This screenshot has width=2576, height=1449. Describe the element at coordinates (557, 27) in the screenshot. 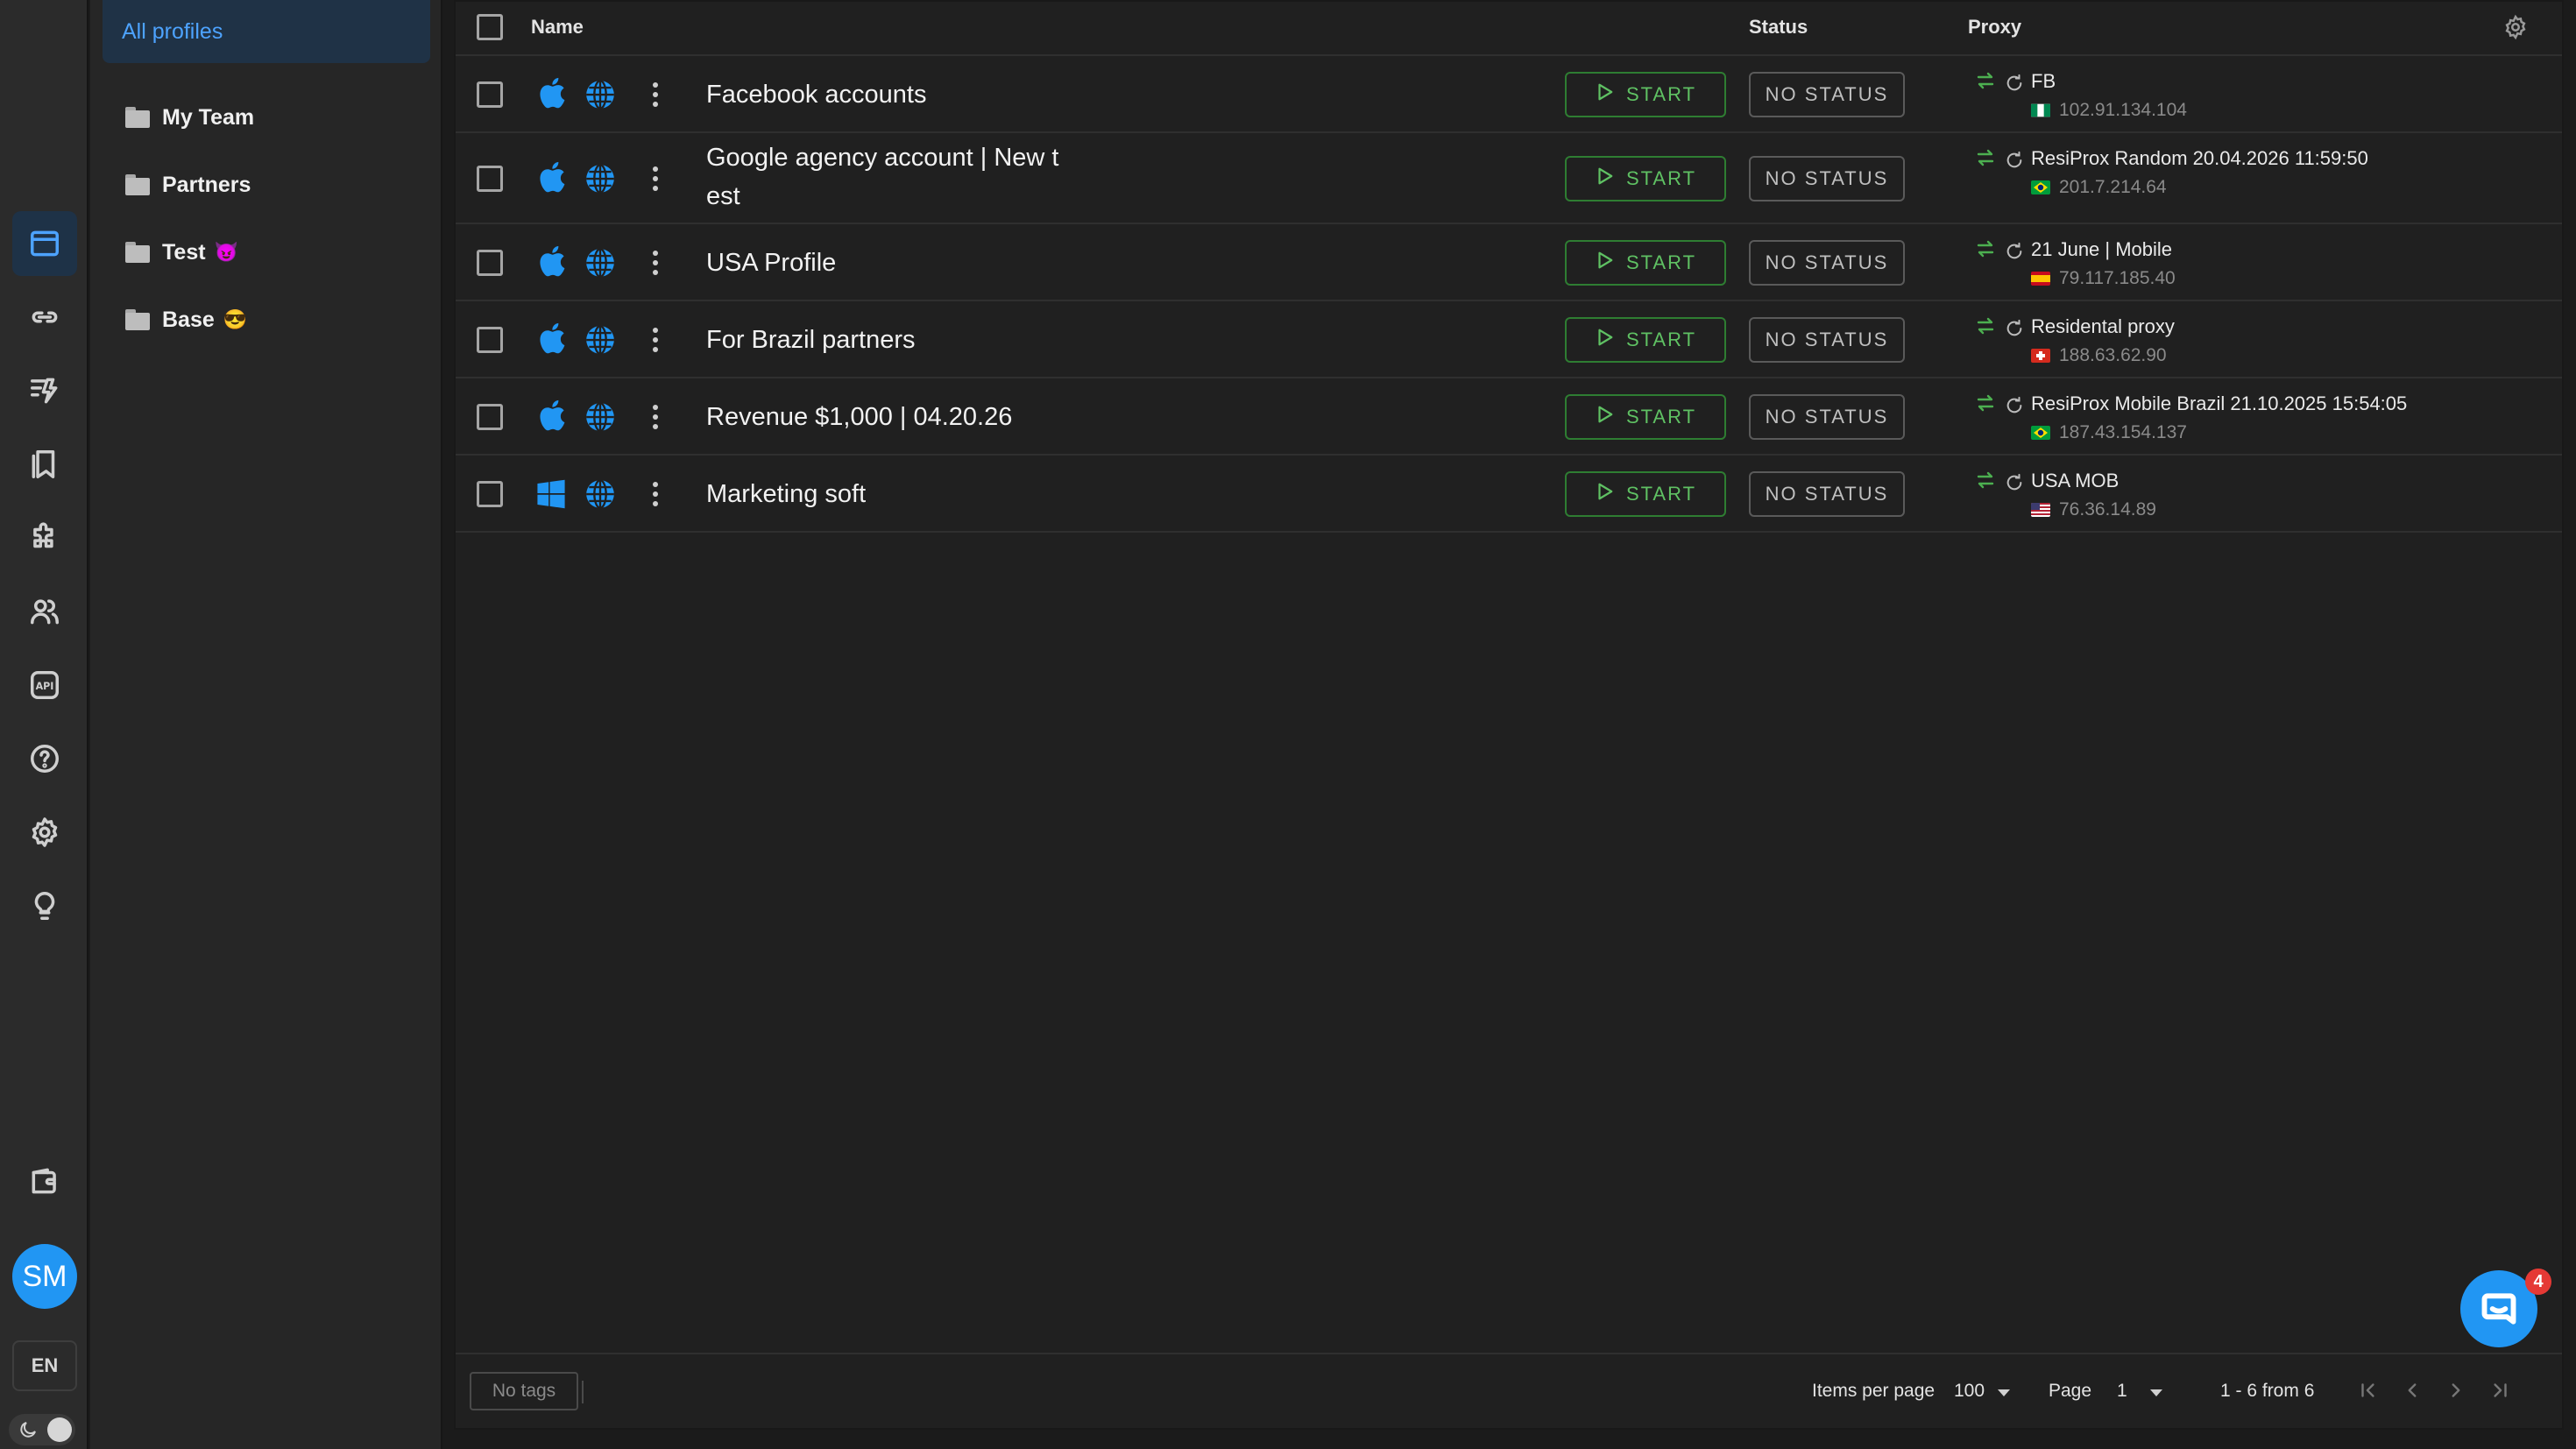

I see `column-header-name: Name` at that location.